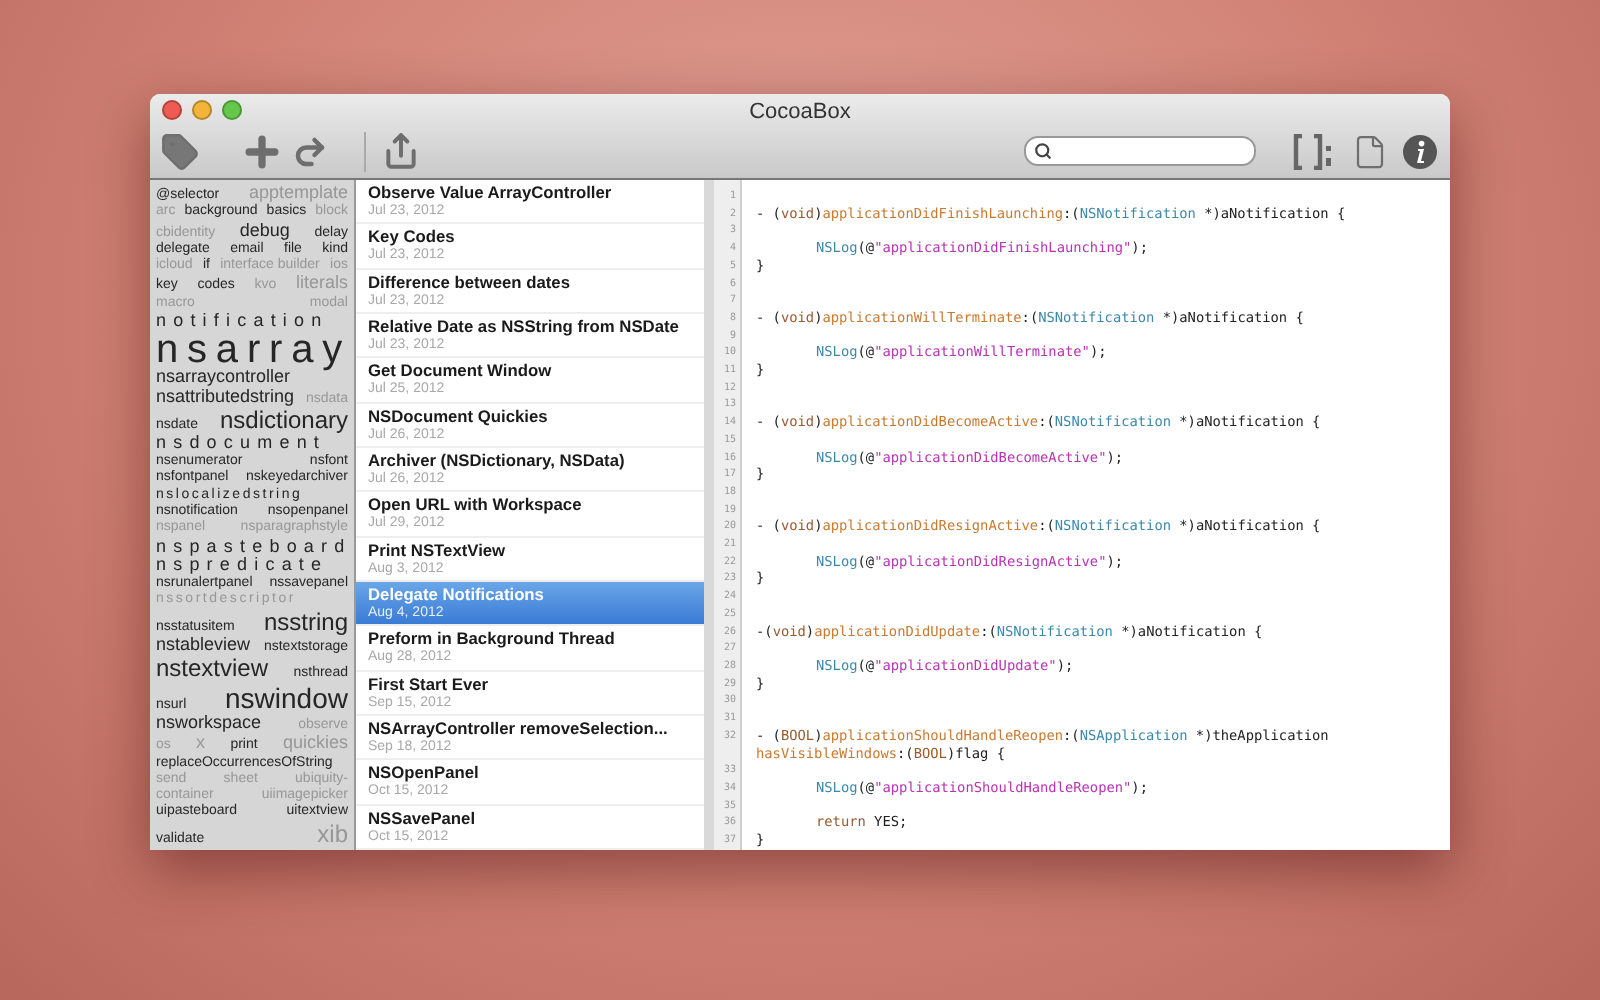 This screenshot has width=1600, height=1000. What do you see at coordinates (172, 110) in the screenshot?
I see `close-button` at bounding box center [172, 110].